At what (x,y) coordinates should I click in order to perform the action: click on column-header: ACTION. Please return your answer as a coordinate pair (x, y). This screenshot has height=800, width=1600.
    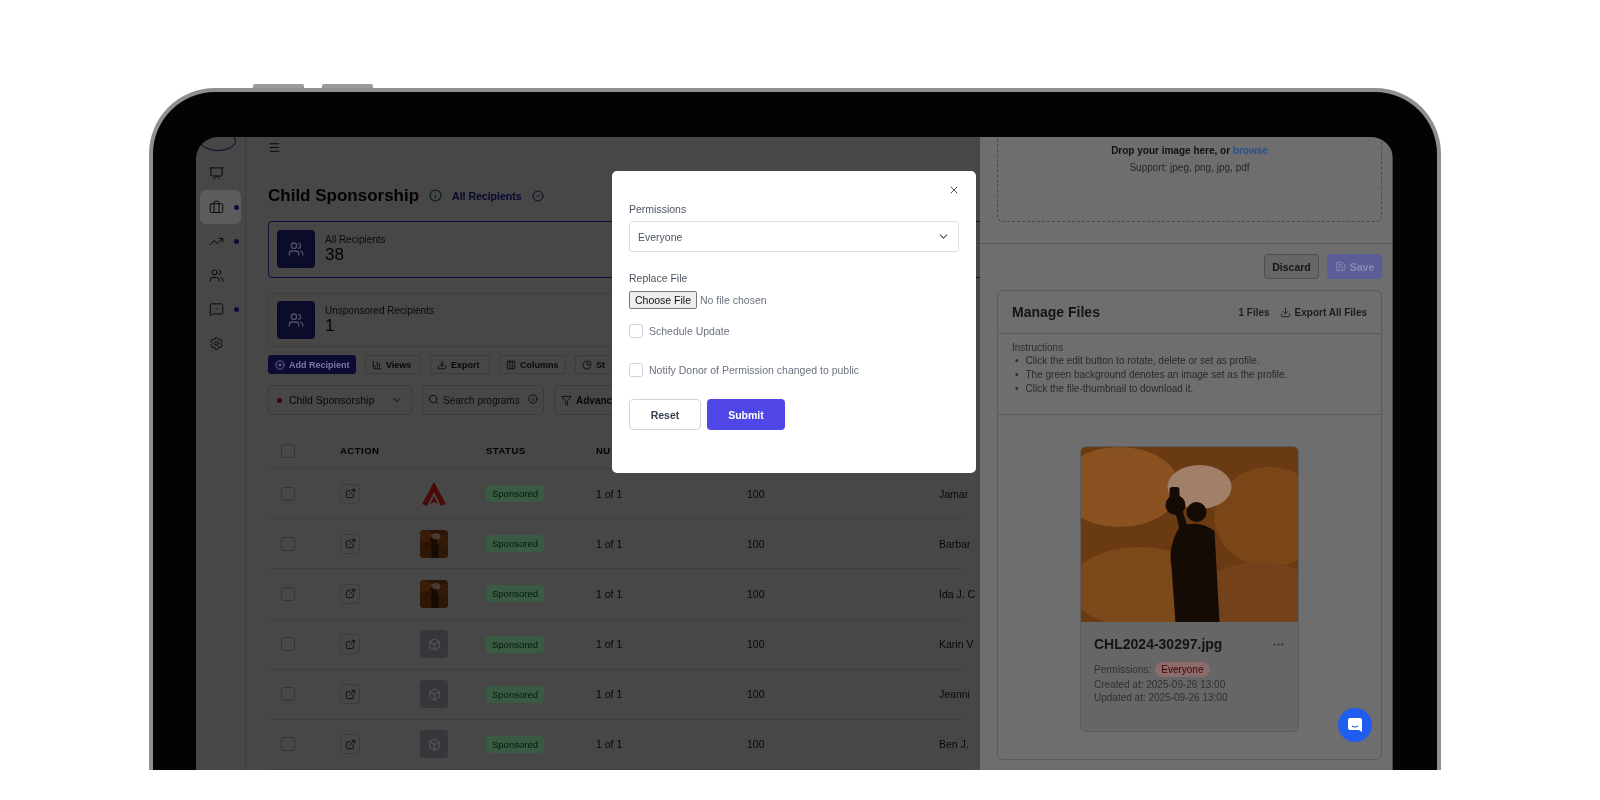
    Looking at the image, I should click on (360, 451).